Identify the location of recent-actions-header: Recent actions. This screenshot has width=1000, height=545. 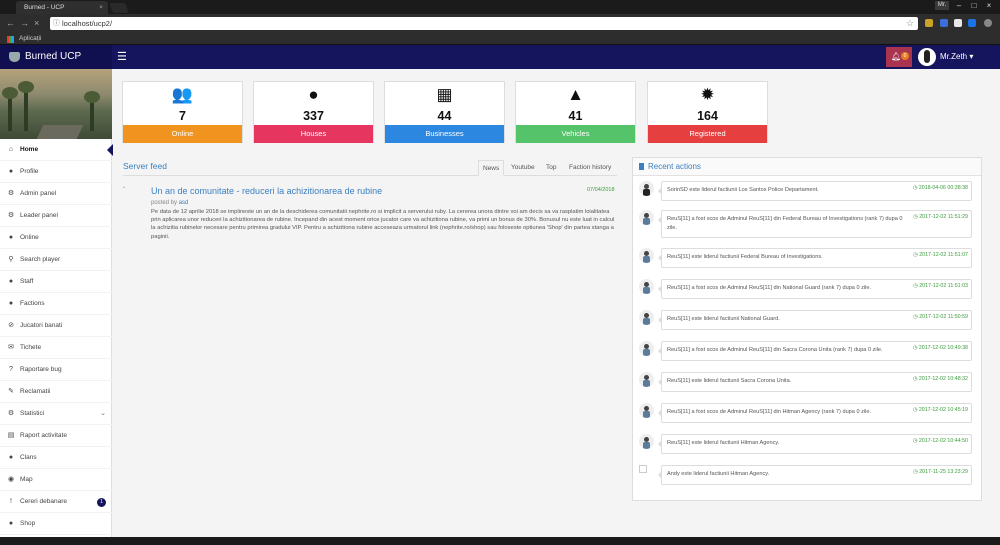
(807, 167).